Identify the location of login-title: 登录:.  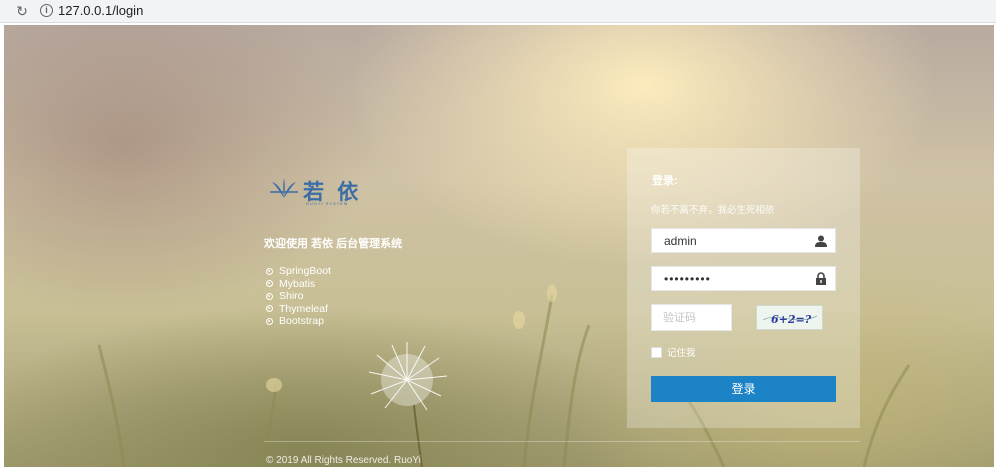
(665, 181).